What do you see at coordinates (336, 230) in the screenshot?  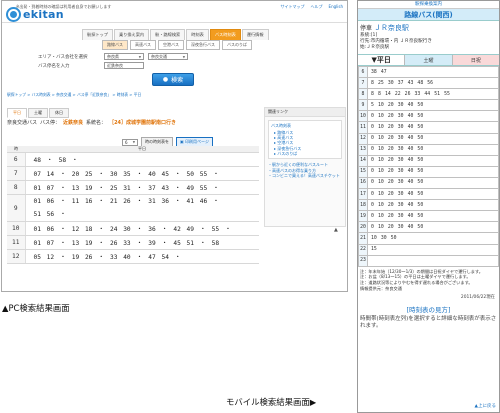 I see `scroll-up-icon: ▲` at bounding box center [336, 230].